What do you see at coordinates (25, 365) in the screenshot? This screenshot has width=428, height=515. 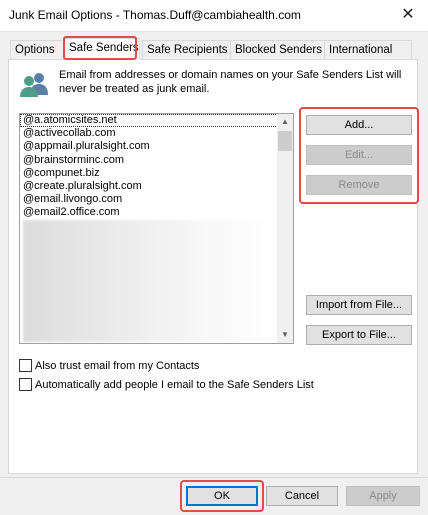 I see `trust-contacts-checkbox` at bounding box center [25, 365].